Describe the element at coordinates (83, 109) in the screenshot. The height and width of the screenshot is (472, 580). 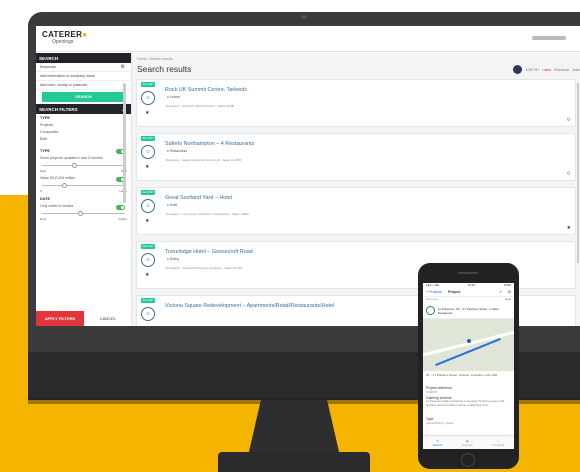
I see `sidebar-filters-header: SEARCH FILTERS⌄` at that location.